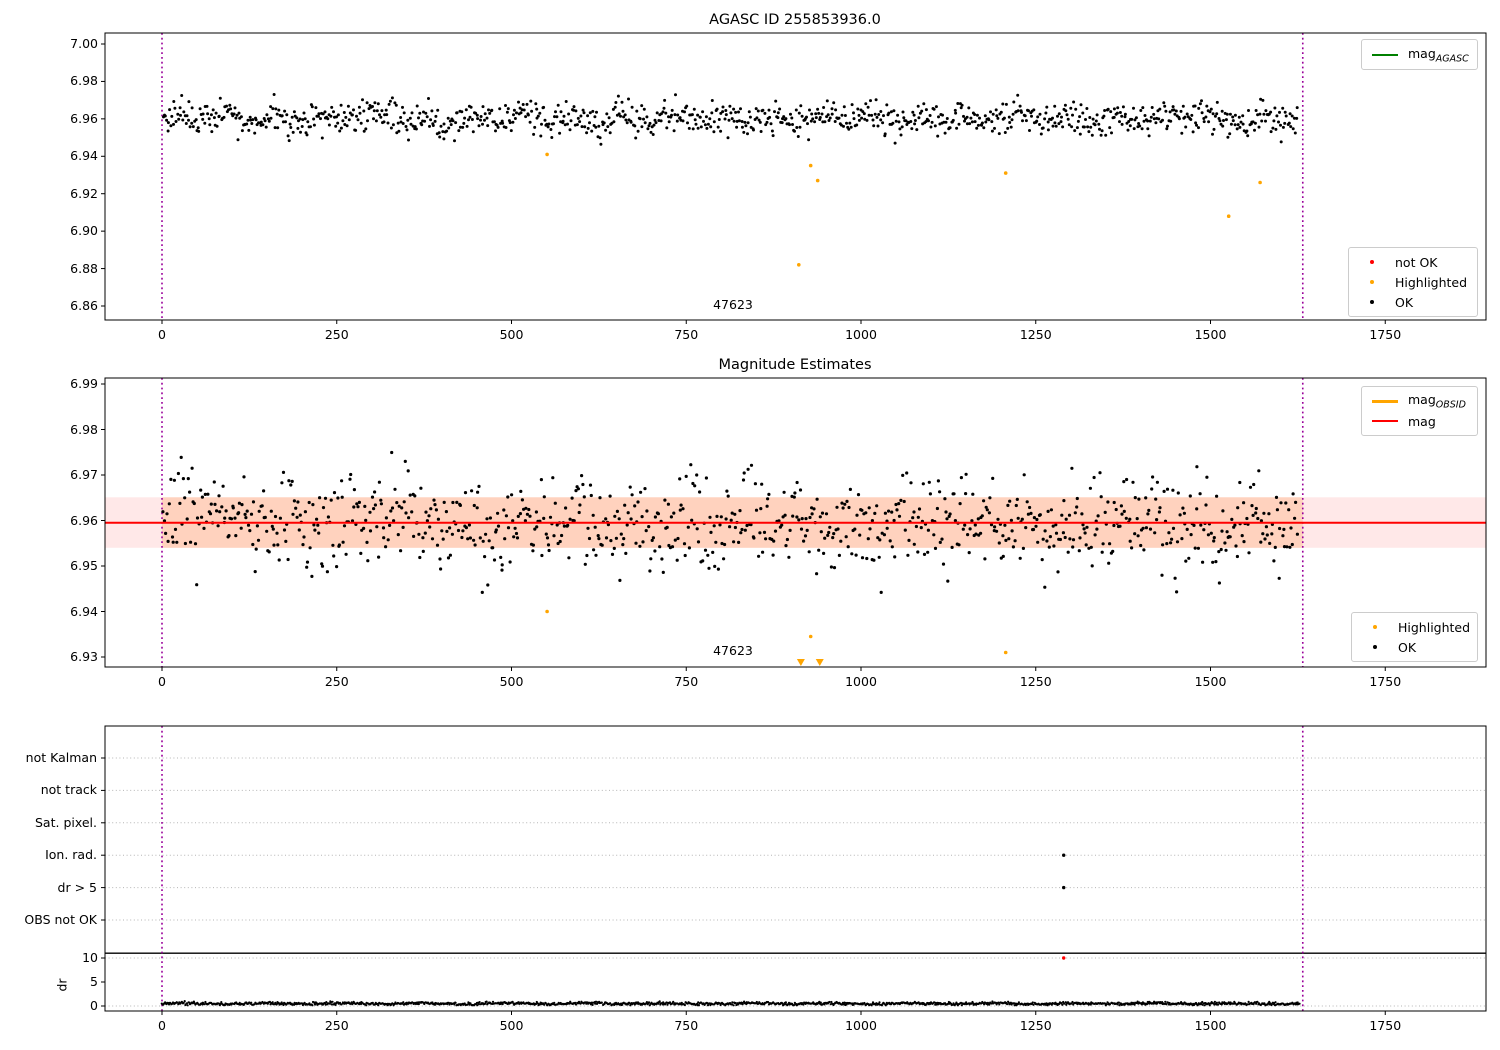 The height and width of the screenshot is (1050, 1500). I want to click on y-tick-label: 6.97, so click(84, 474).